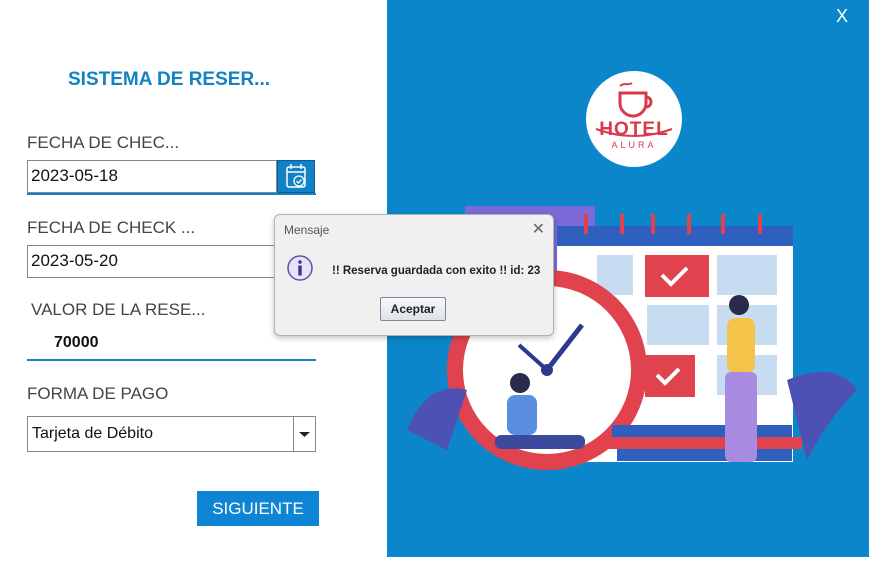 The width and height of the screenshot is (871, 580). What do you see at coordinates (538, 229) in the screenshot?
I see `dialog-close-icon: ✕` at bounding box center [538, 229].